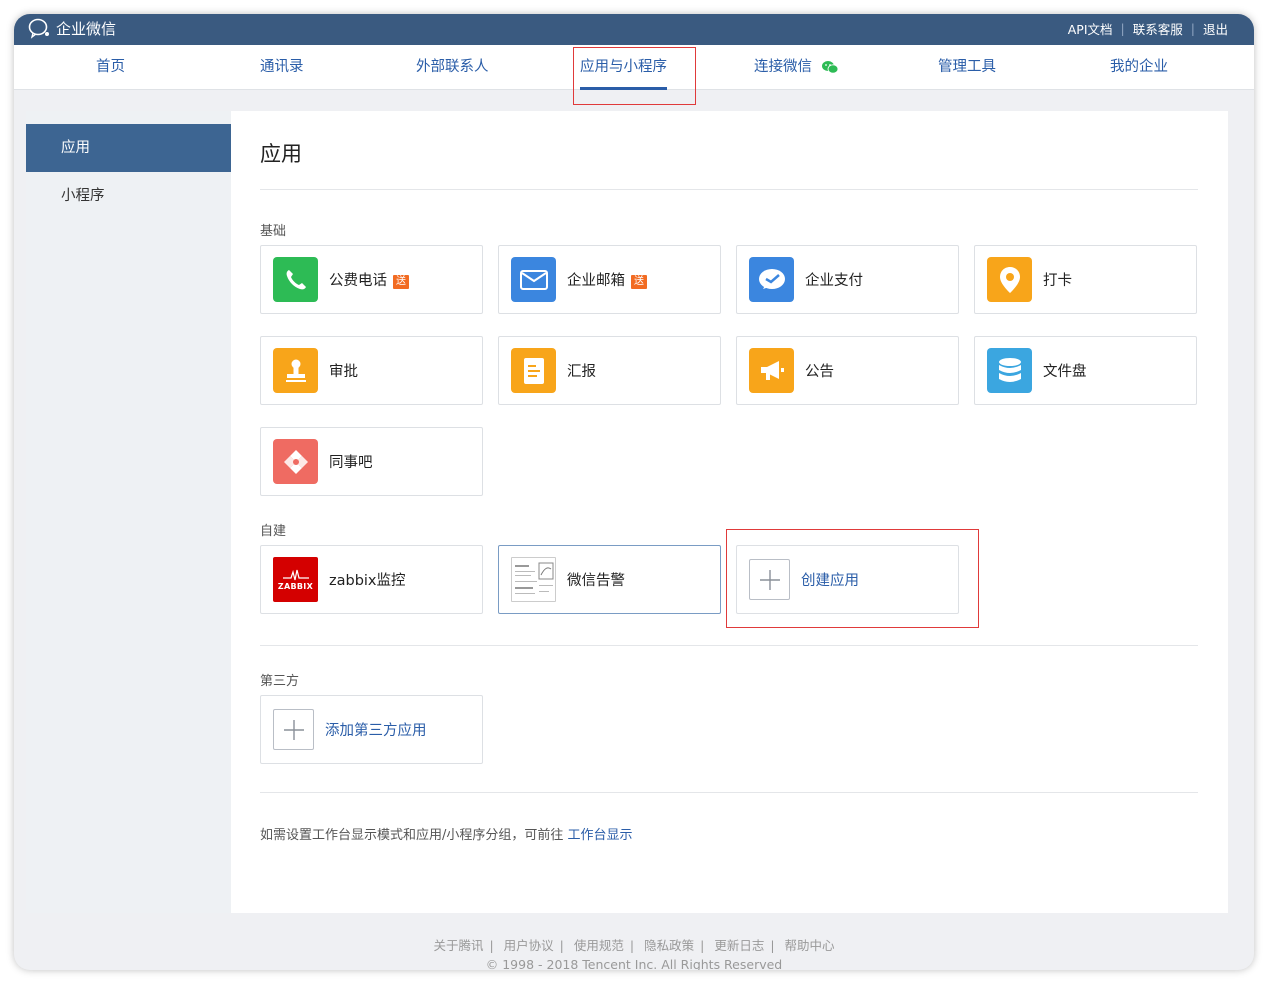 The image size is (1268, 985). I want to click on app-card-wechat-alert: 微信告警, so click(609, 579).